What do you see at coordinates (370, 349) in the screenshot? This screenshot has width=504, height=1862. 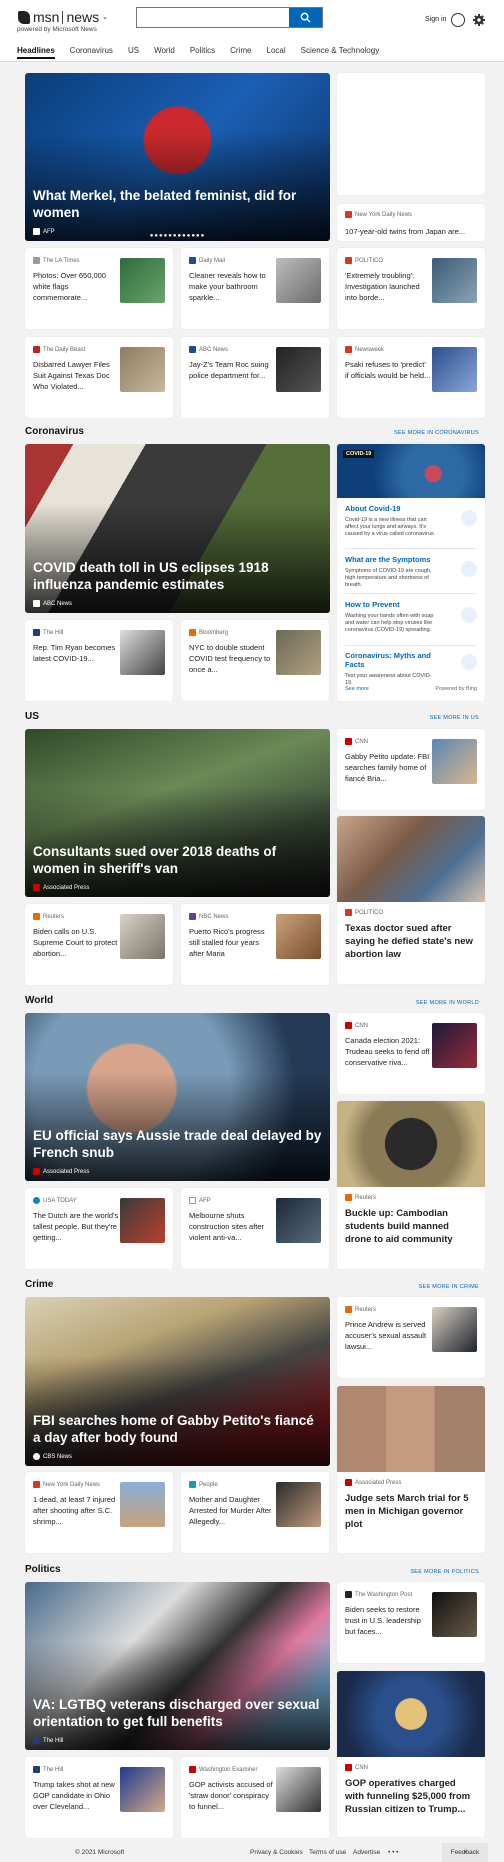 I see `card-source-name: Newsweek` at bounding box center [370, 349].